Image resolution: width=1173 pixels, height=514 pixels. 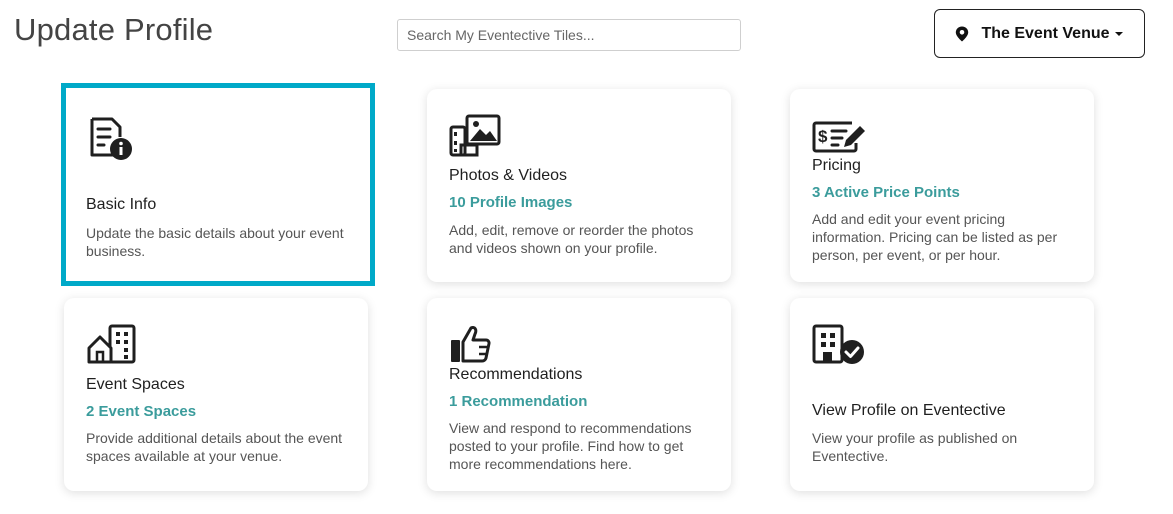 What do you see at coordinates (962, 33) in the screenshot?
I see `map-pin-icon` at bounding box center [962, 33].